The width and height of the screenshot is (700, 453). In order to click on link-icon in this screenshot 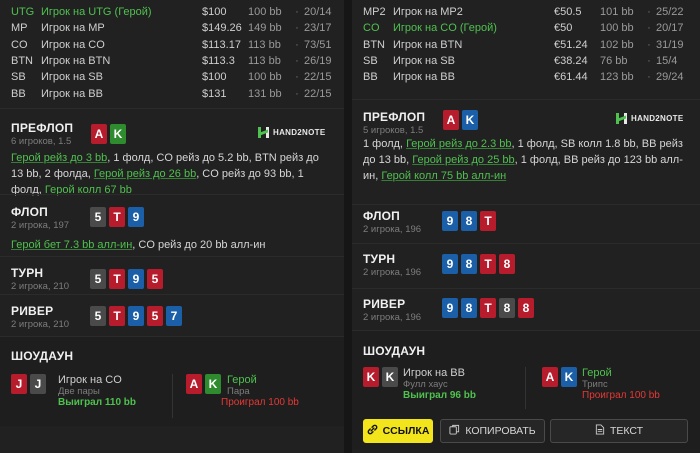, I will do `click(372, 431)`.